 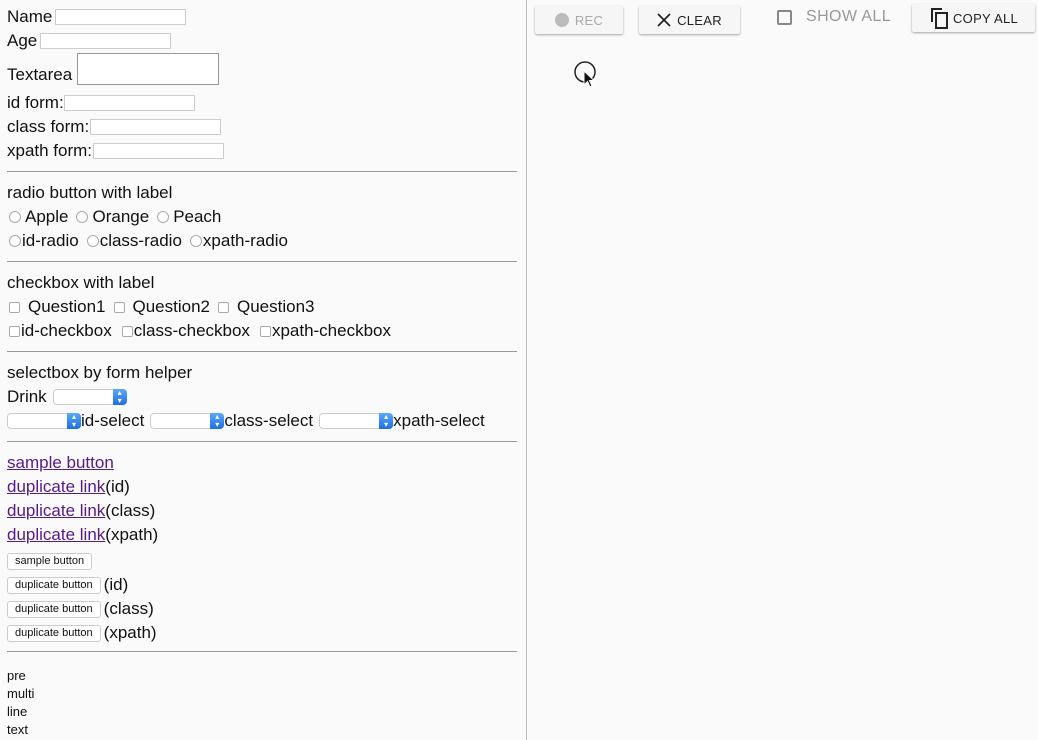 What do you see at coordinates (21, 693) in the screenshot?
I see `pre-line: multi` at bounding box center [21, 693].